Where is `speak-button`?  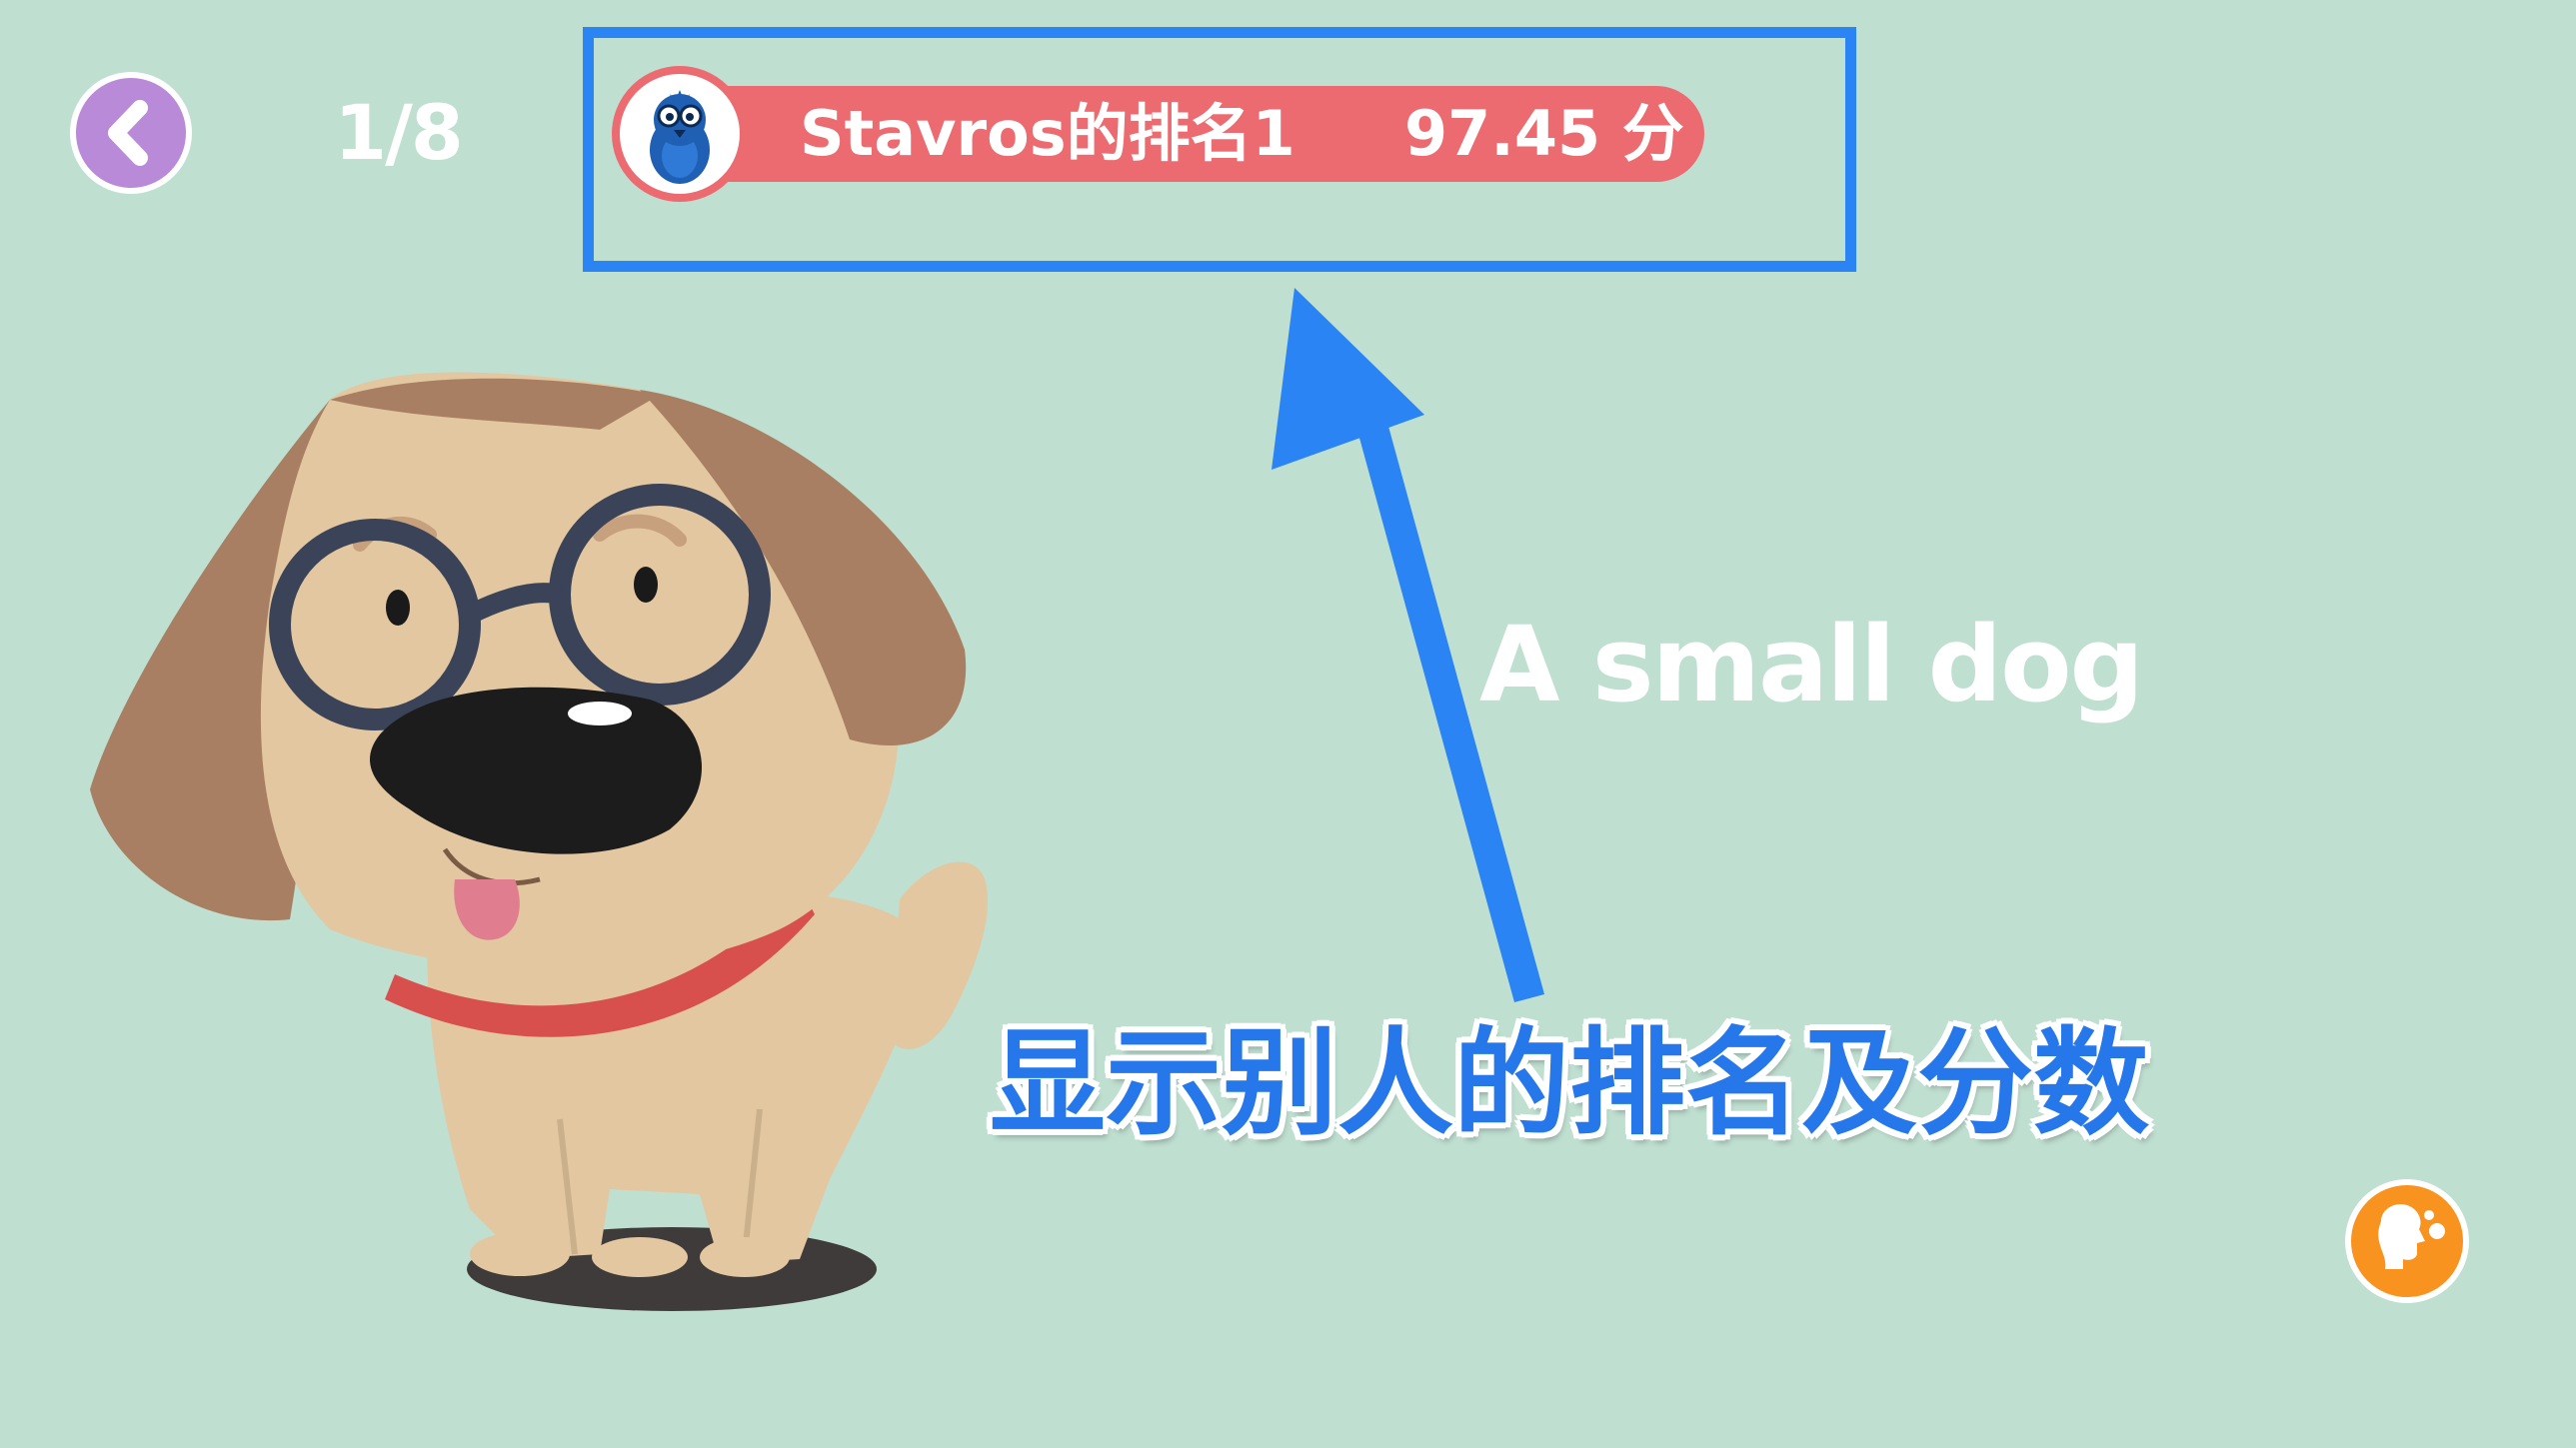
speak-button is located at coordinates (2407, 1241).